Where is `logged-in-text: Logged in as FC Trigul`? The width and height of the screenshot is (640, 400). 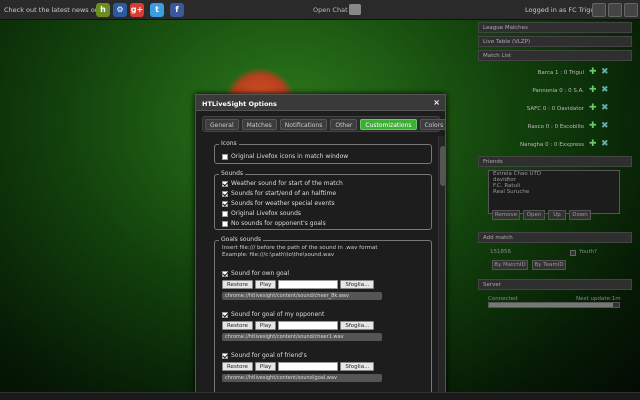 logged-in-text: Logged in as FC Trigul is located at coordinates (561, 10).